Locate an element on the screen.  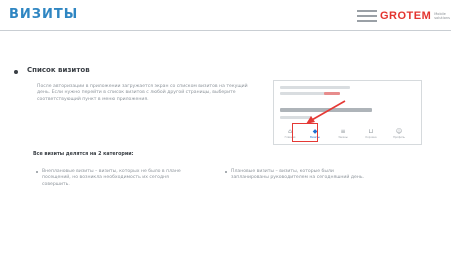
visits-tab-highlight is located at coordinates (305, 132).